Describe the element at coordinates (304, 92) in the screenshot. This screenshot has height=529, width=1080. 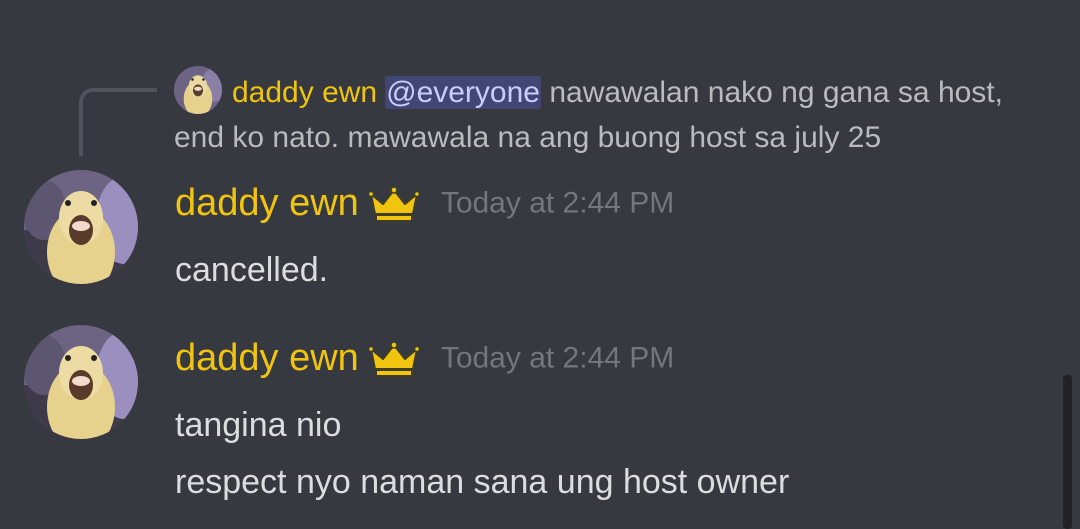
I see `reply-author: daddy ewn` at that location.